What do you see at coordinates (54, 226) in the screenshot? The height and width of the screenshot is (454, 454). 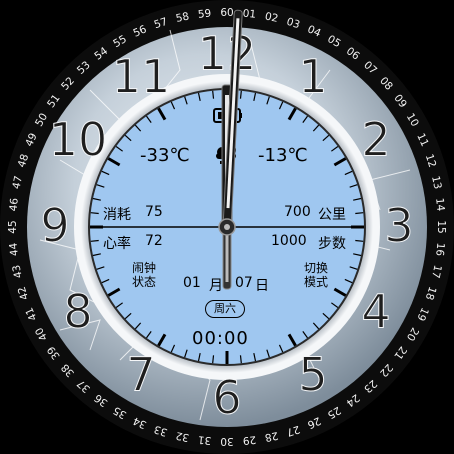 I see `hour-numeral: 9` at bounding box center [54, 226].